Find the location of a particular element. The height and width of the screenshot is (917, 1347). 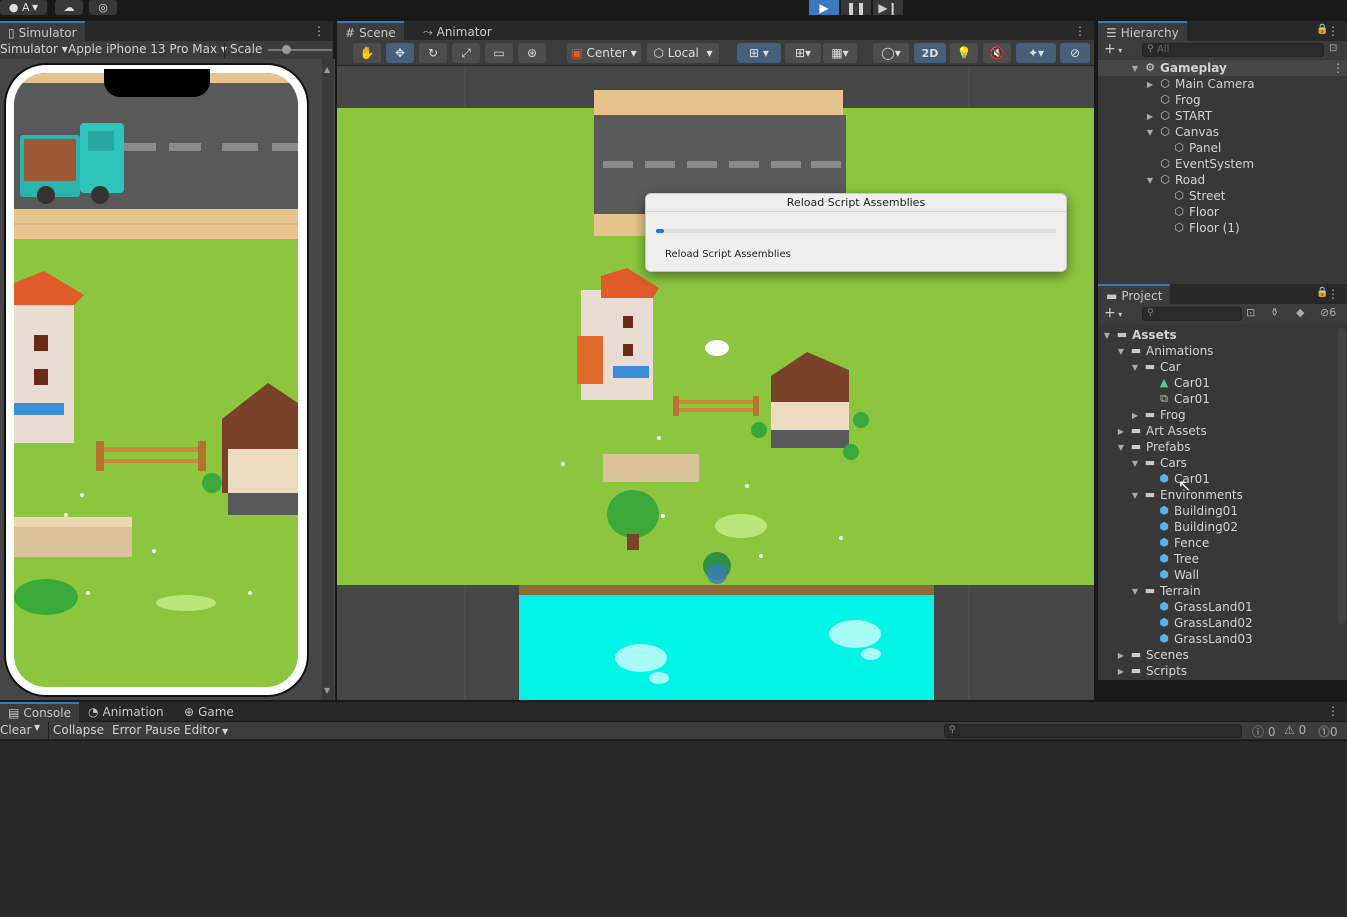

hierarchy-item: ⬡ Floor (1) is located at coordinates (1199, 228).